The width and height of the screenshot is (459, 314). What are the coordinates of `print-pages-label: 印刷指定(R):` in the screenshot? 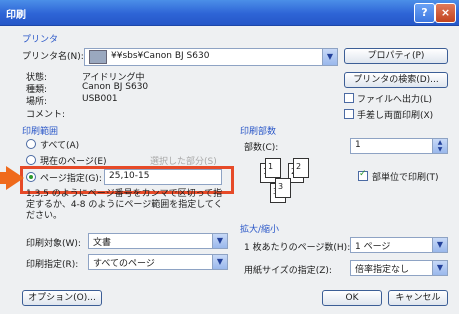 It's located at (52, 265).